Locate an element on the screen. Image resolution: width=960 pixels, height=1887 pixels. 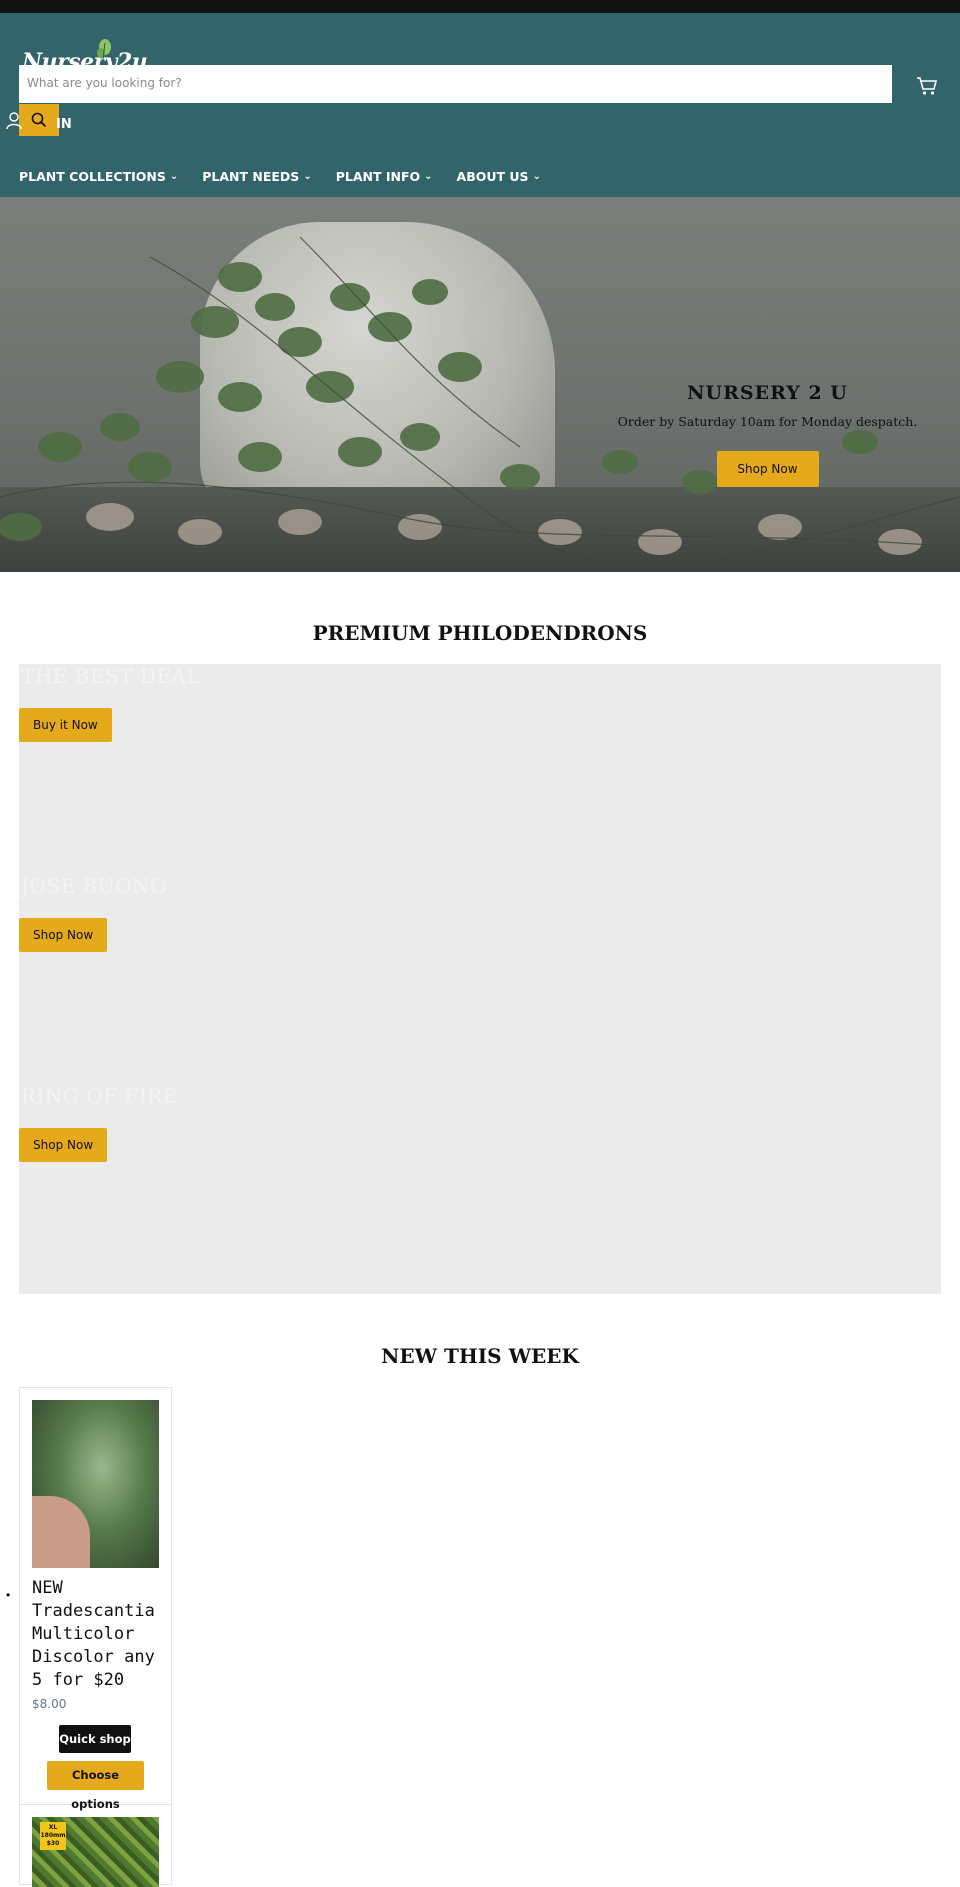
slide-jose-buono: JOSE BUONO Shop Now is located at coordinates (219, 913).